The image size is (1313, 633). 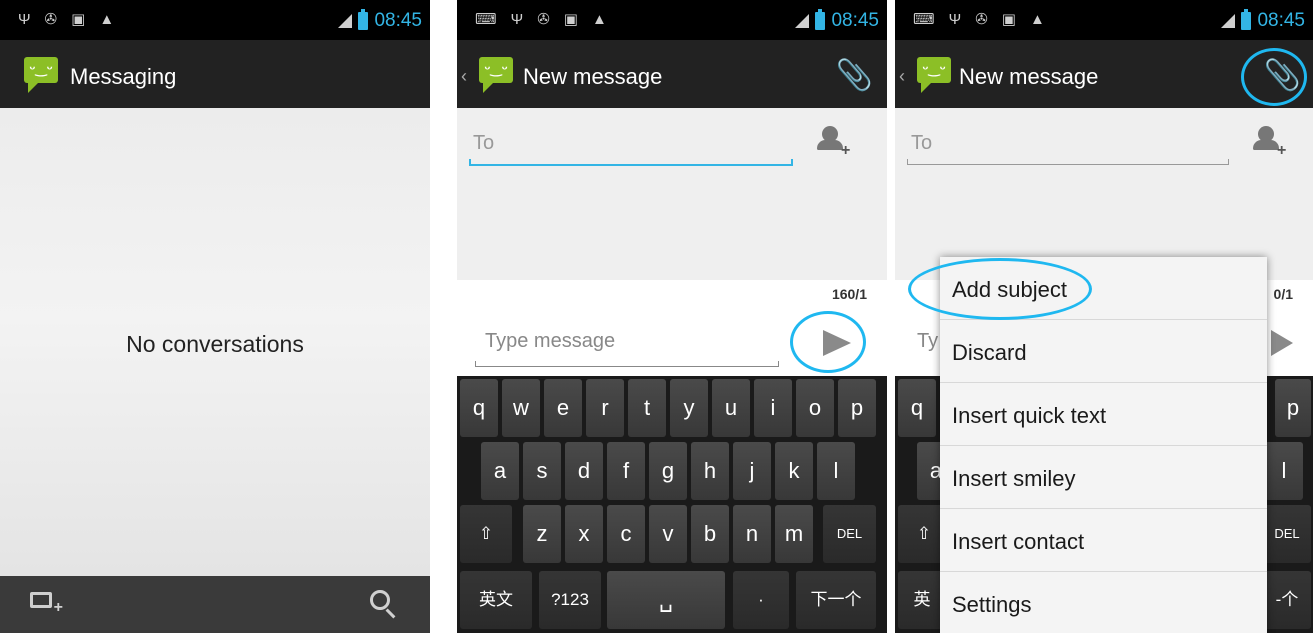 I want to click on language-key: 英文, so click(x=496, y=600).